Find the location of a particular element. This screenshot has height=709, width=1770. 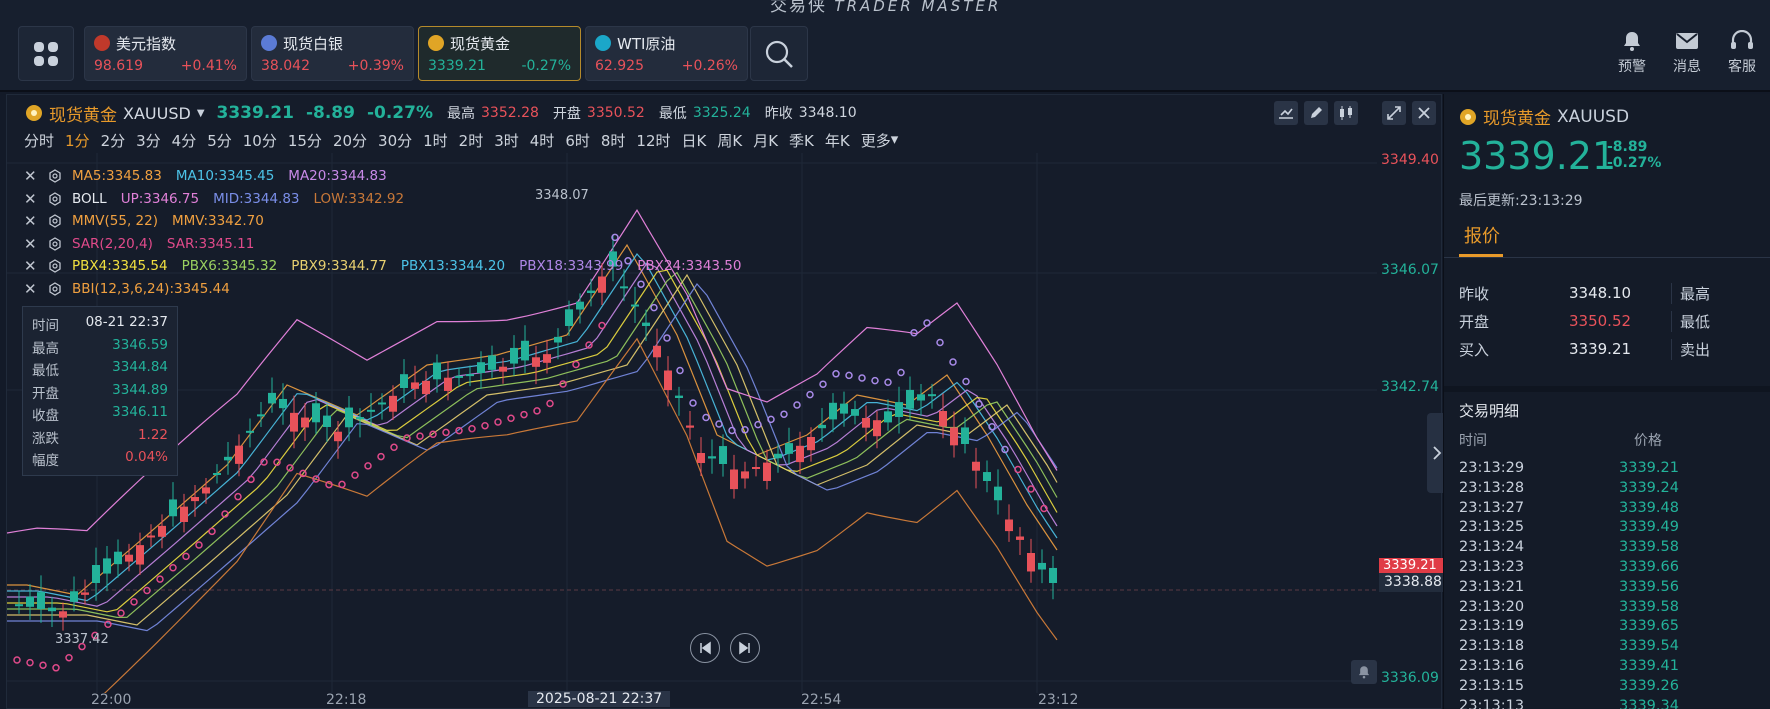

period-tab: 月K is located at coordinates (765, 140).